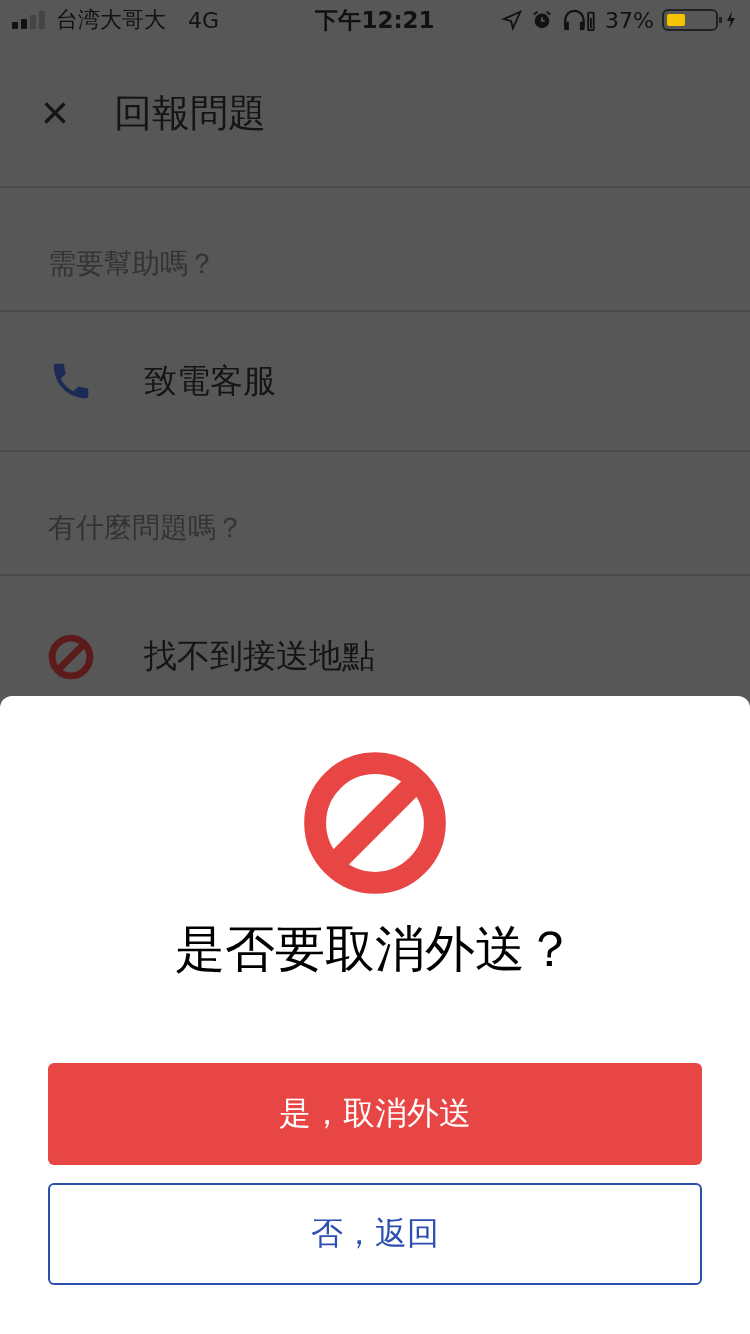  Describe the element at coordinates (375, 20) in the screenshot. I see `clock: 下午12:21` at that location.